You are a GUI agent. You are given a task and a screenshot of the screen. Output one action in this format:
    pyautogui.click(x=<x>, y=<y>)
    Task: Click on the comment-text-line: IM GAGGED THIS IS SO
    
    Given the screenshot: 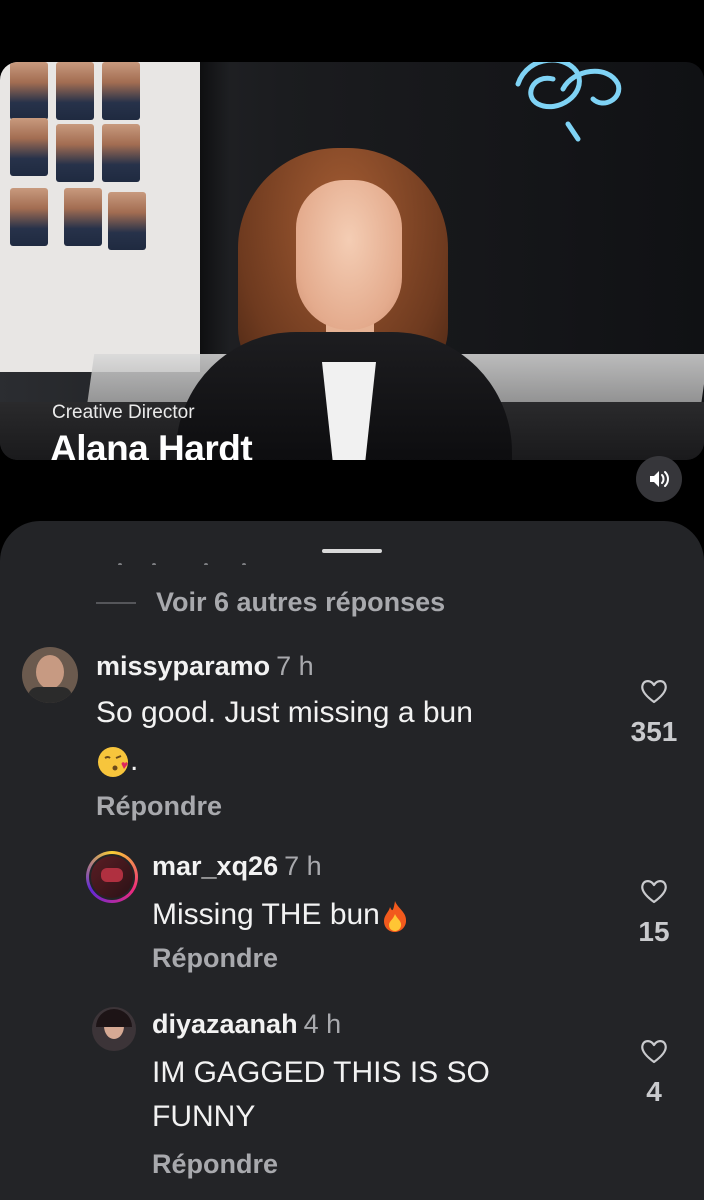 What is the action you would take?
    pyautogui.click(x=321, y=1073)
    